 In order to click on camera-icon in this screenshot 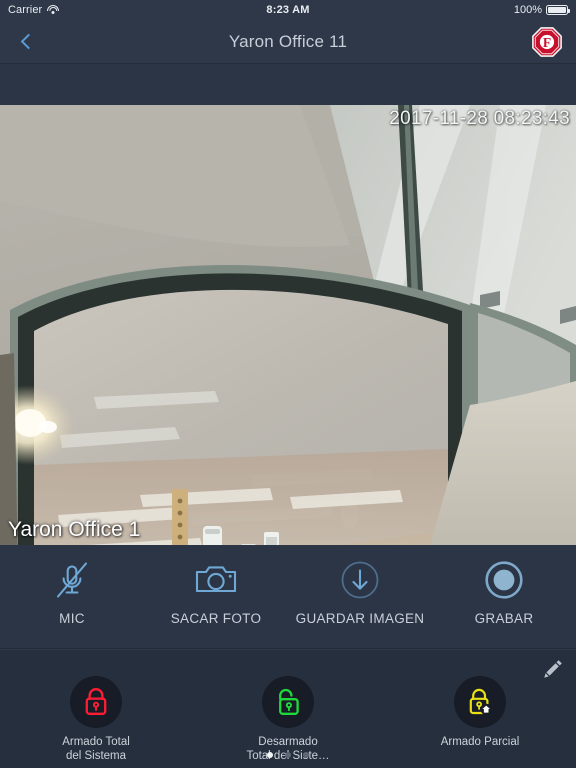, I will do `click(216, 580)`.